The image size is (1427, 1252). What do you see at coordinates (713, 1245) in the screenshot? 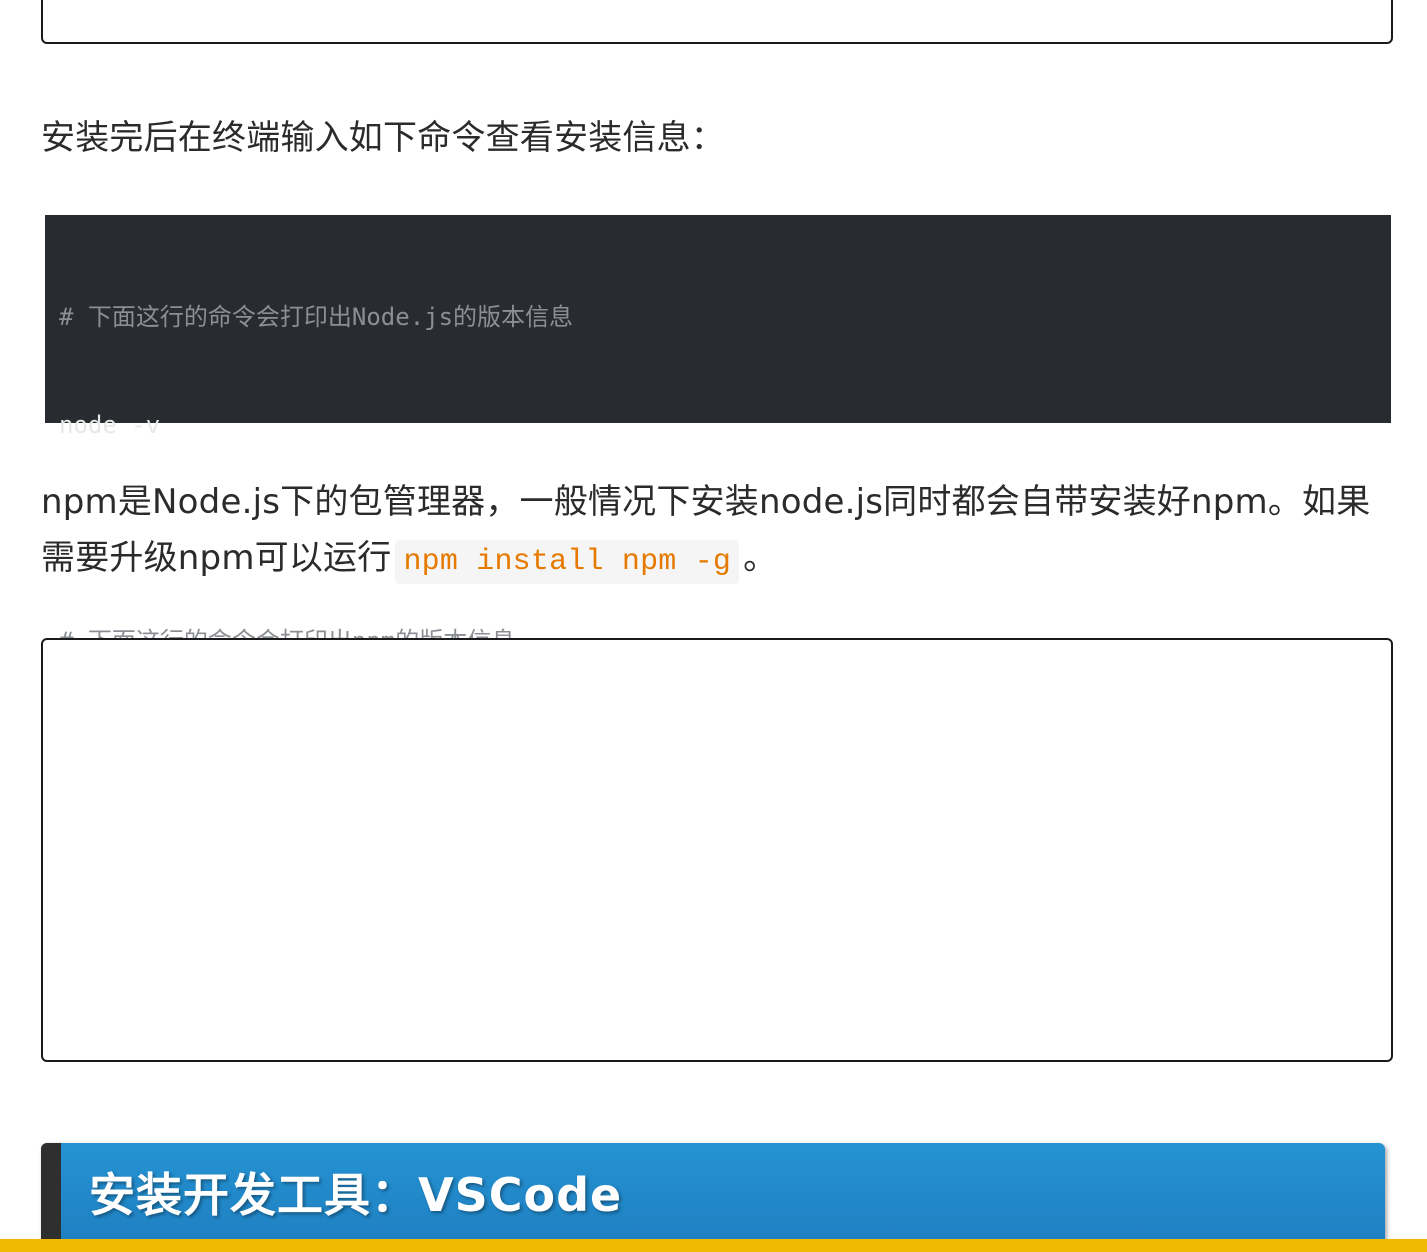
I see `bottom-strip` at bounding box center [713, 1245].